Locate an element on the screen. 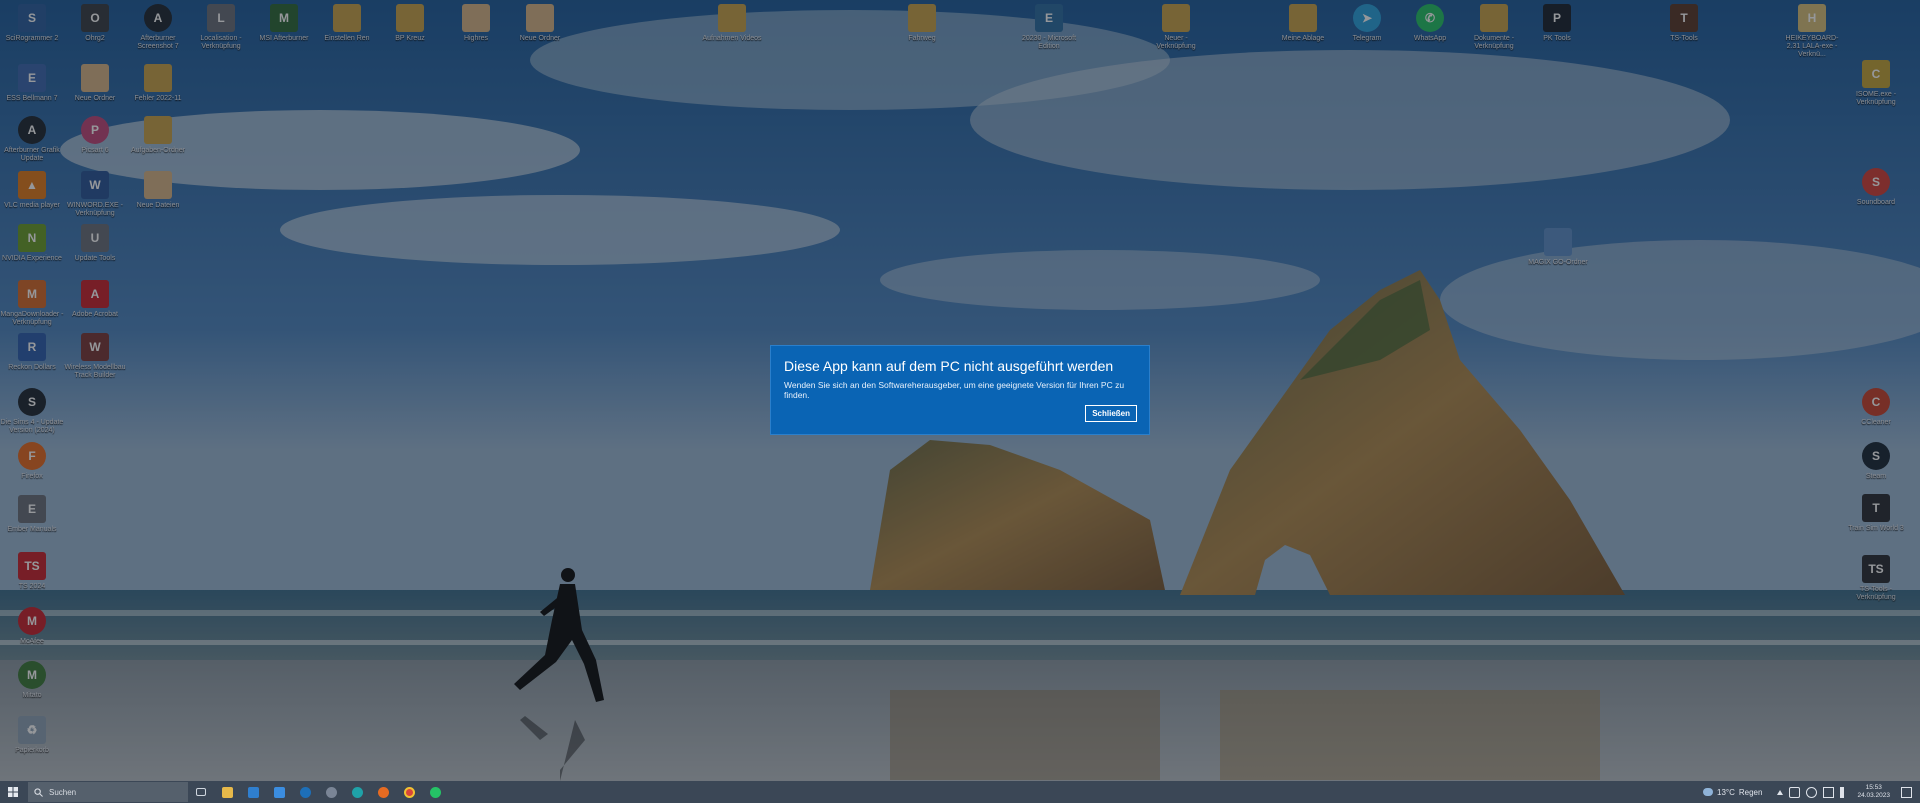 Image resolution: width=1920 pixels, height=803 pixels. rain-cloud-icon is located at coordinates (1708, 792).